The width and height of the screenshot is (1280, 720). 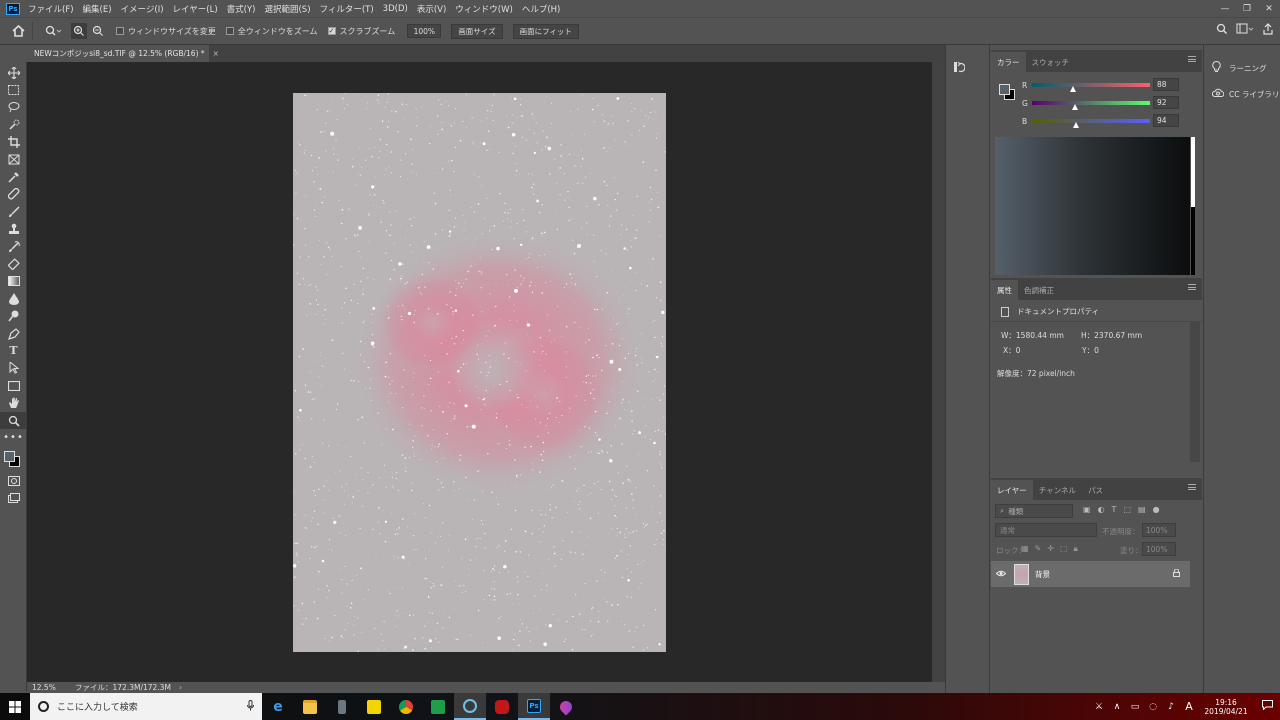 I want to click on slider-g-track, so click(x=1091, y=103).